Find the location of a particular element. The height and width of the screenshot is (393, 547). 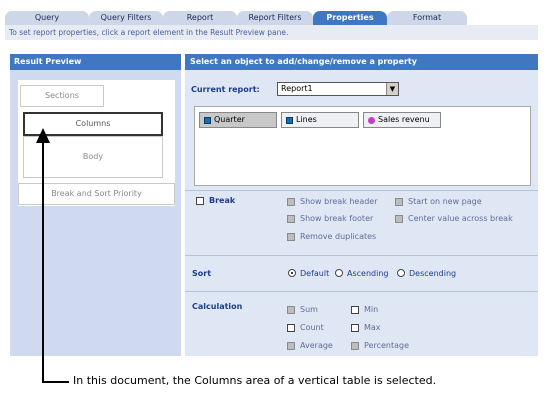

start-new-page-checkbox is located at coordinates (399, 202).